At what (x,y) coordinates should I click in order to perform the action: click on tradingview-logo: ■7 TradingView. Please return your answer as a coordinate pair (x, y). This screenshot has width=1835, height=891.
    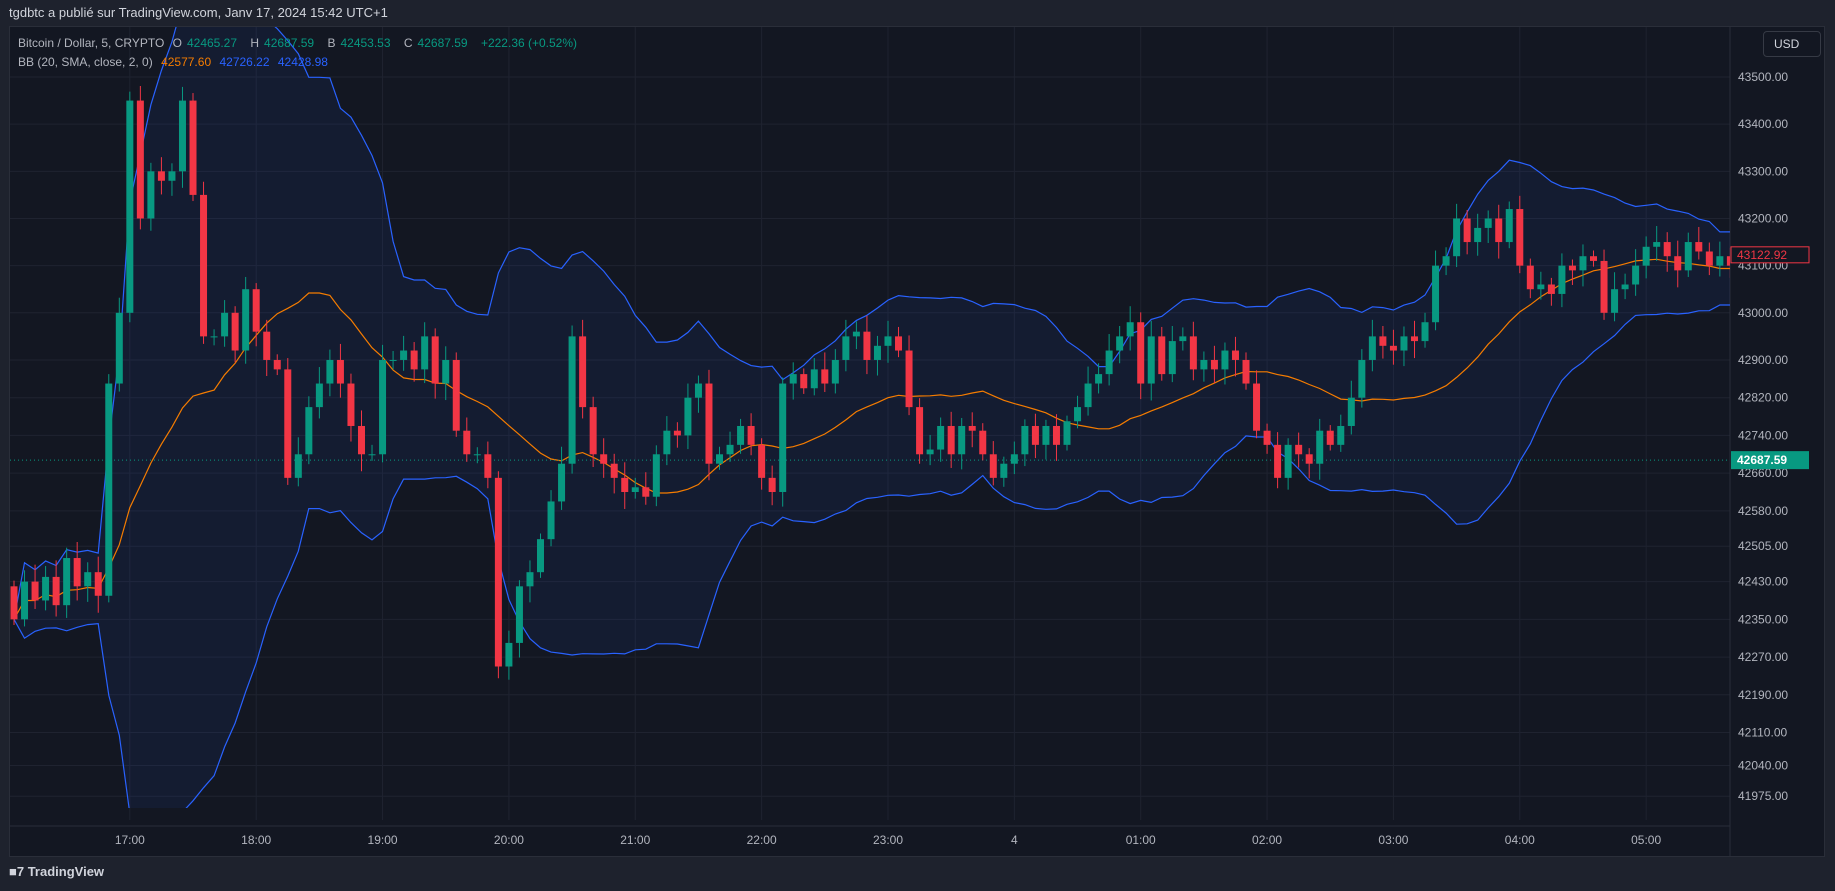
    Looking at the image, I should click on (56, 871).